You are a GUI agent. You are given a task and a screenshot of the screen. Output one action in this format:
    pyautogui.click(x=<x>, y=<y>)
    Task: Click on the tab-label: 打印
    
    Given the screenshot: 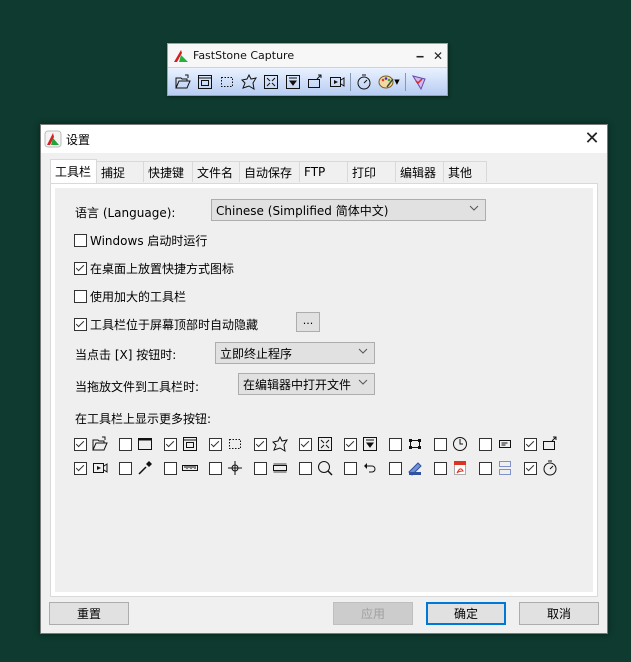 What is the action you would take?
    pyautogui.click(x=364, y=172)
    